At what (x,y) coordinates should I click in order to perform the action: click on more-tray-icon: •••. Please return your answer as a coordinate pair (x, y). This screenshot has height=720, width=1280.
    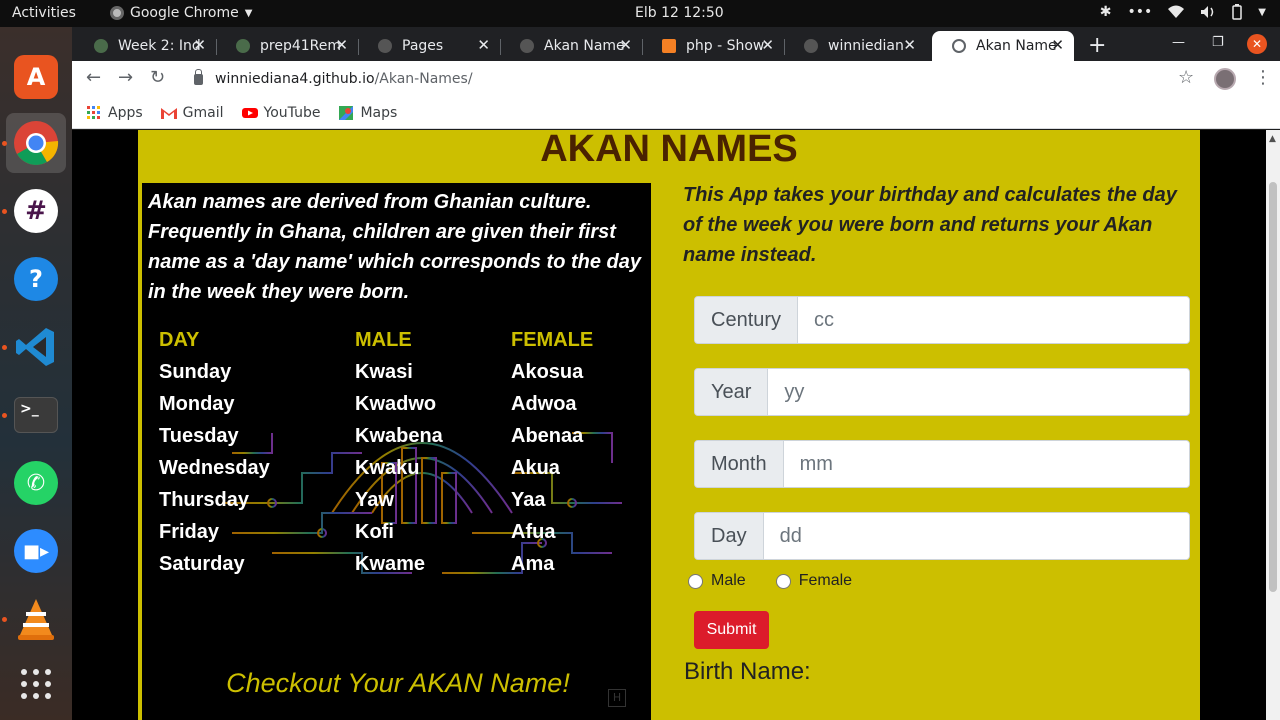
    Looking at the image, I should click on (1140, 12).